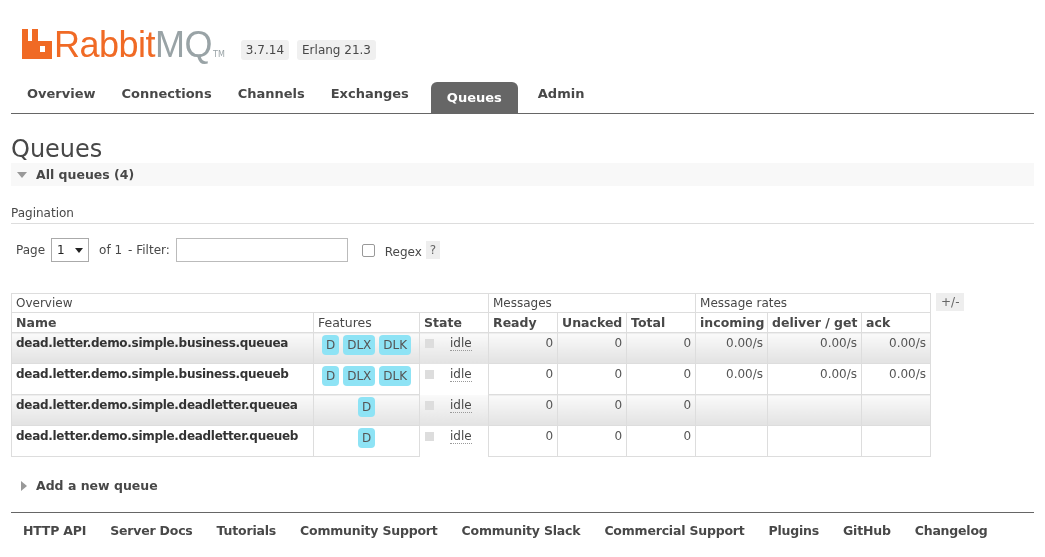  What do you see at coordinates (368, 250) in the screenshot?
I see `regex-checkbox` at bounding box center [368, 250].